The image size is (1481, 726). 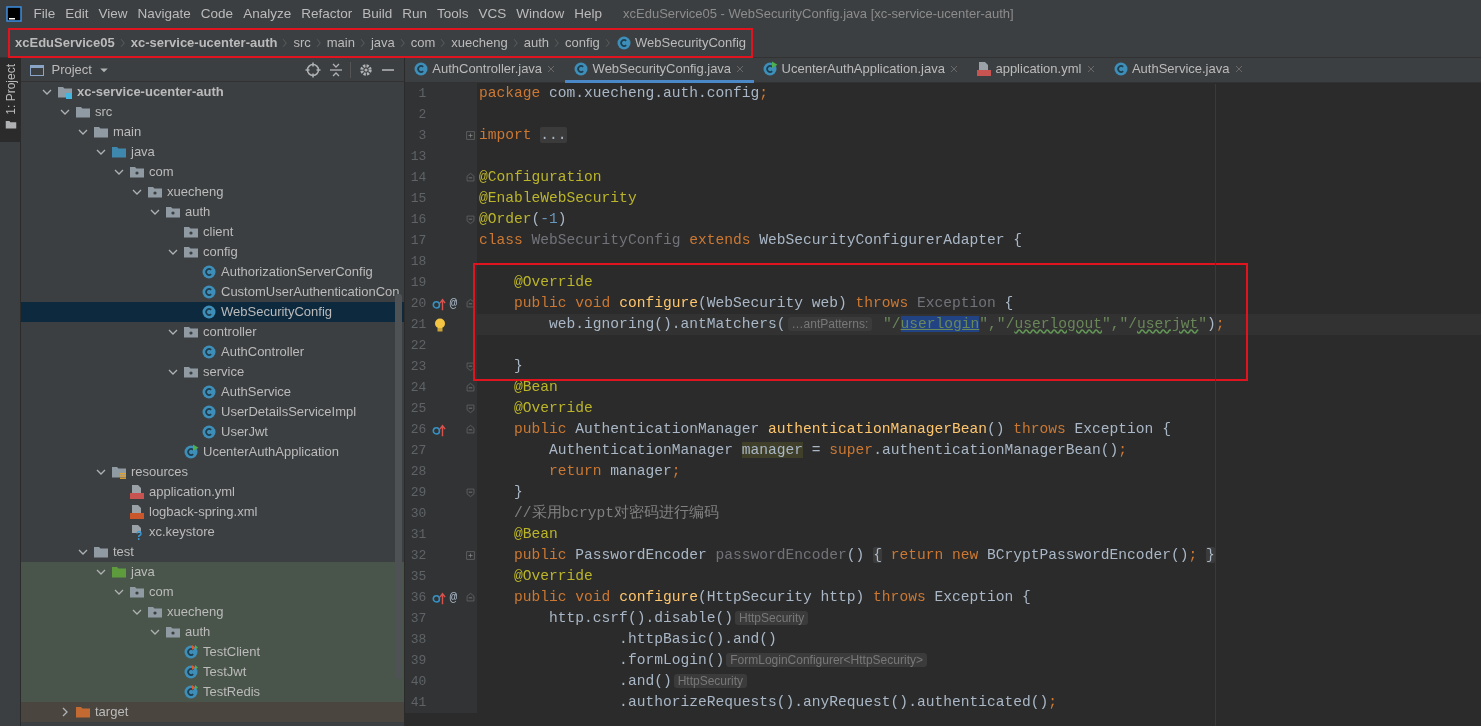 I want to click on collapse-icon, so click(x=335, y=69).